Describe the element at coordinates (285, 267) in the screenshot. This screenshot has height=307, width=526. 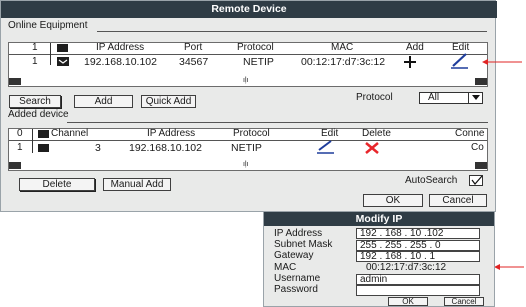
I see `mac-label: MAC` at that location.